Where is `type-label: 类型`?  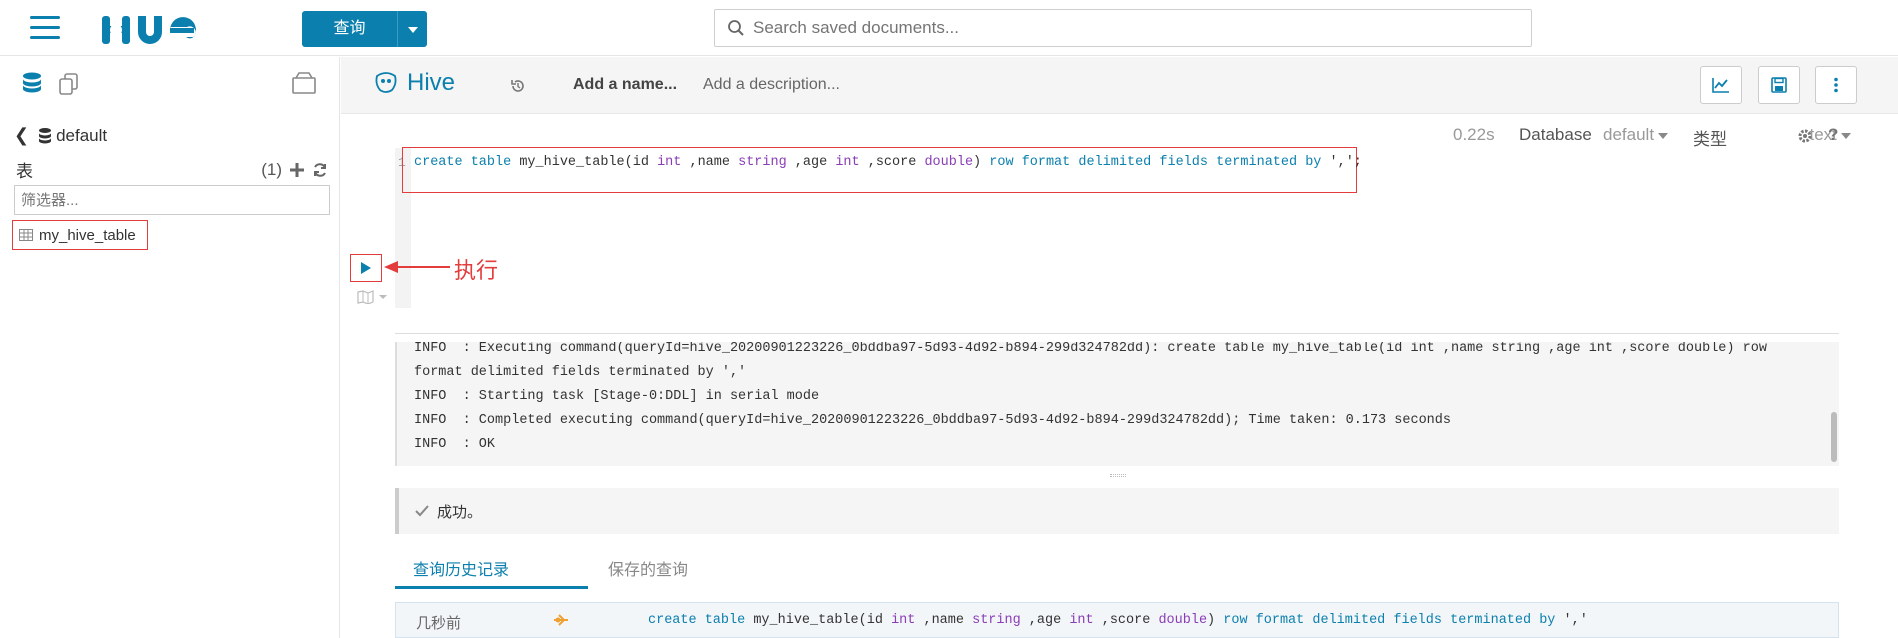 type-label: 类型 is located at coordinates (1710, 139).